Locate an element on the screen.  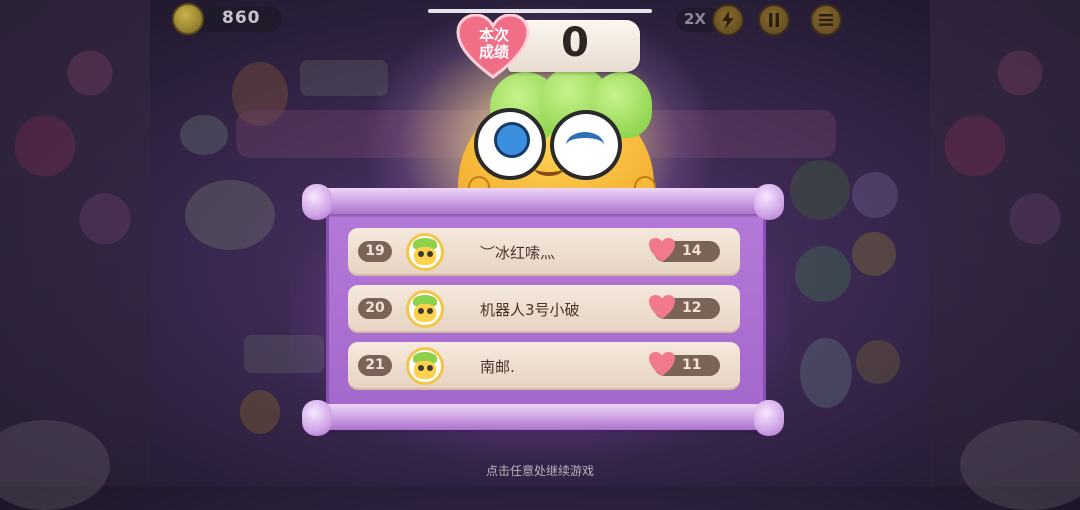
lightning-button is located at coordinates (728, 20).